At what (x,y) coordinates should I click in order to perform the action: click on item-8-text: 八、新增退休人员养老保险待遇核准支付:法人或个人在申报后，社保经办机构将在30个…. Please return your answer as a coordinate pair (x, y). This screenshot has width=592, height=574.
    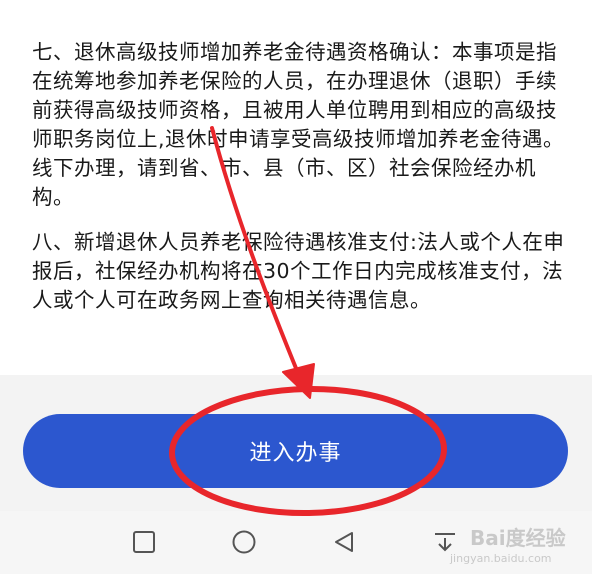
    Looking at the image, I should click on (298, 271).